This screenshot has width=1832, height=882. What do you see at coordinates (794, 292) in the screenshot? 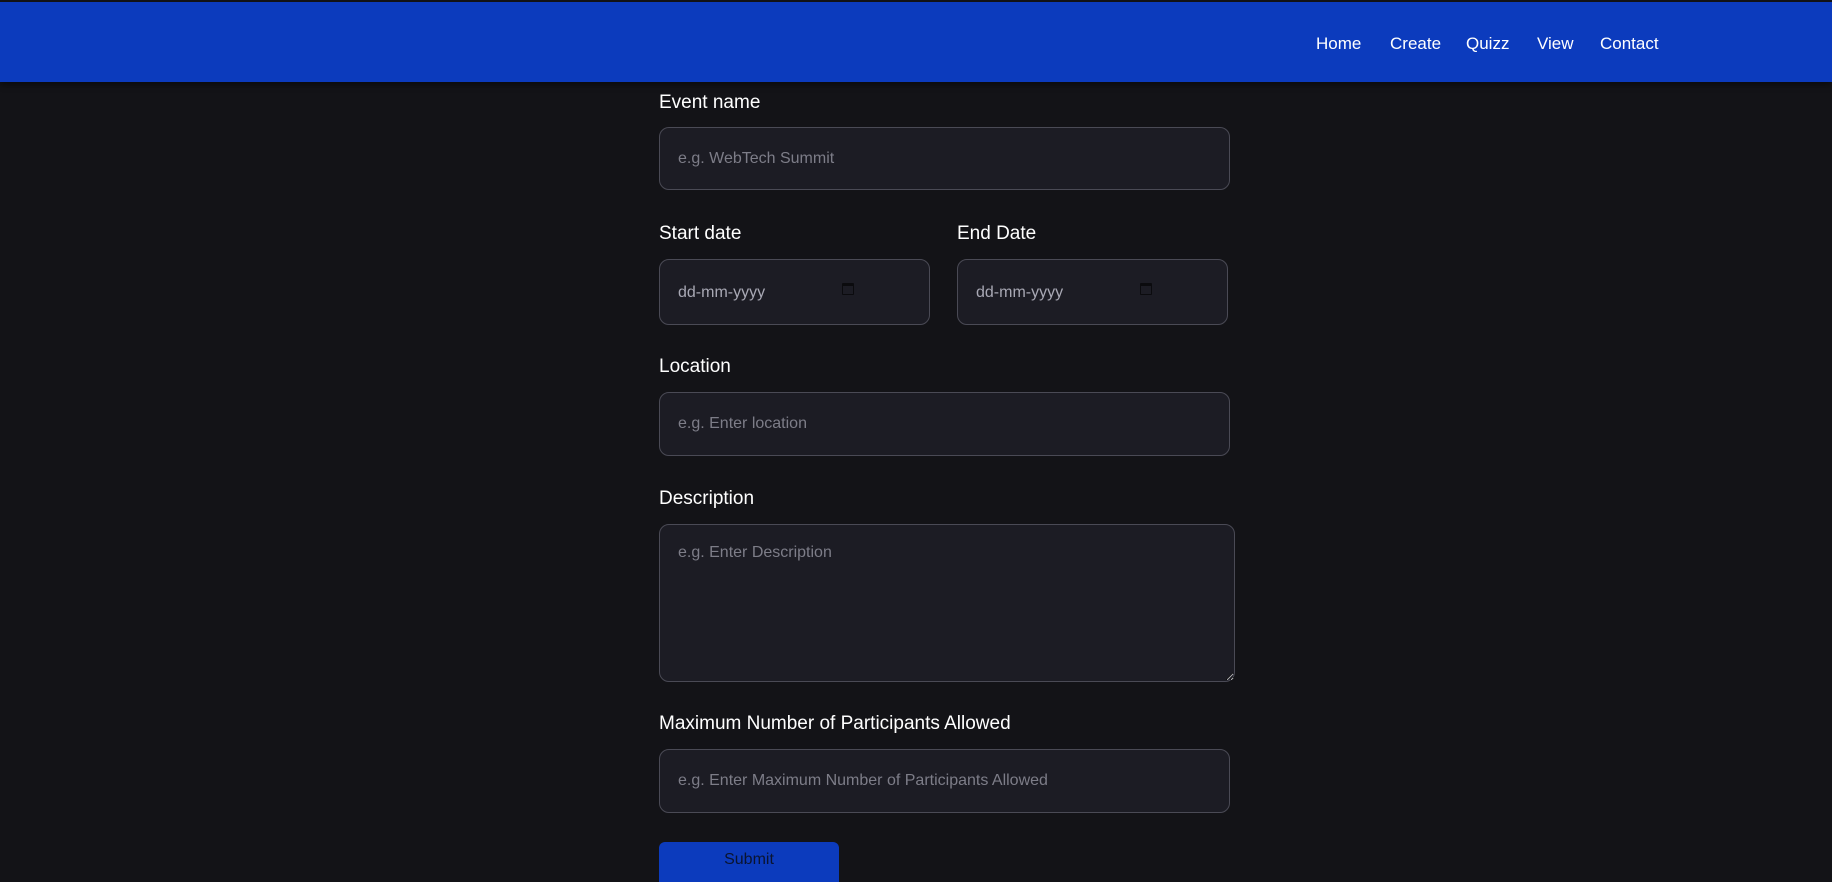
I see `start-date-input: dd-mm-yyyy` at bounding box center [794, 292].